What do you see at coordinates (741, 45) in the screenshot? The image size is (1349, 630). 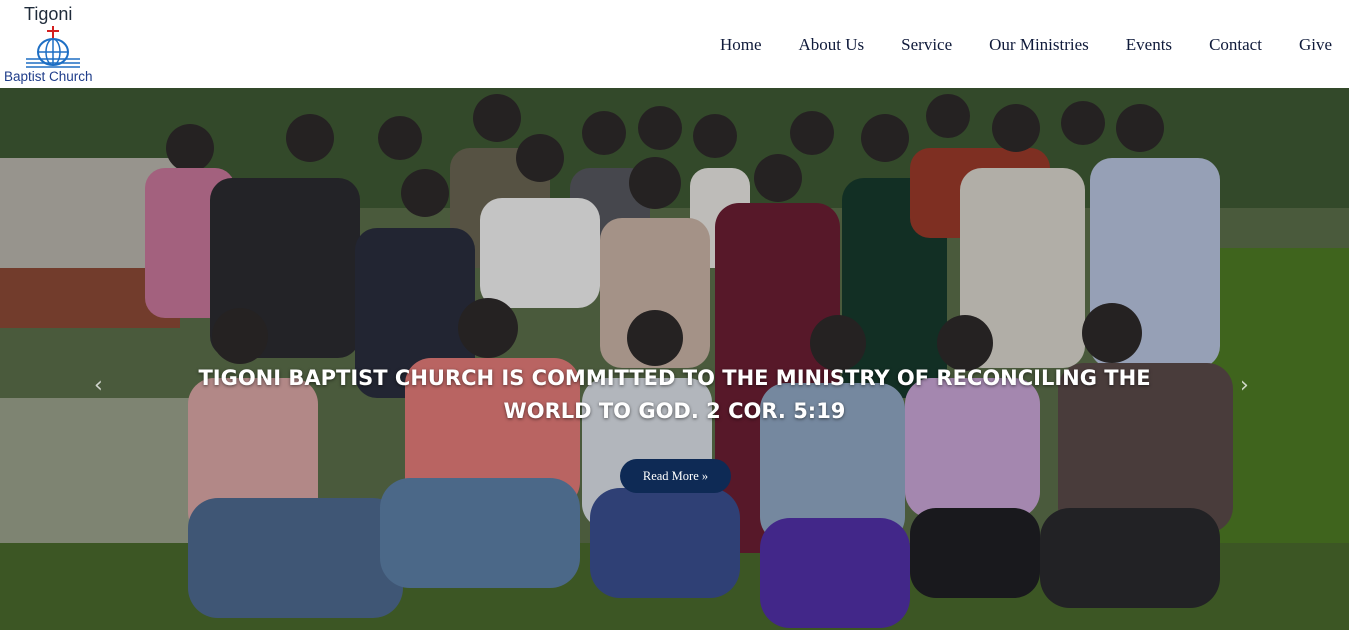 I see `nav-home: Home` at bounding box center [741, 45].